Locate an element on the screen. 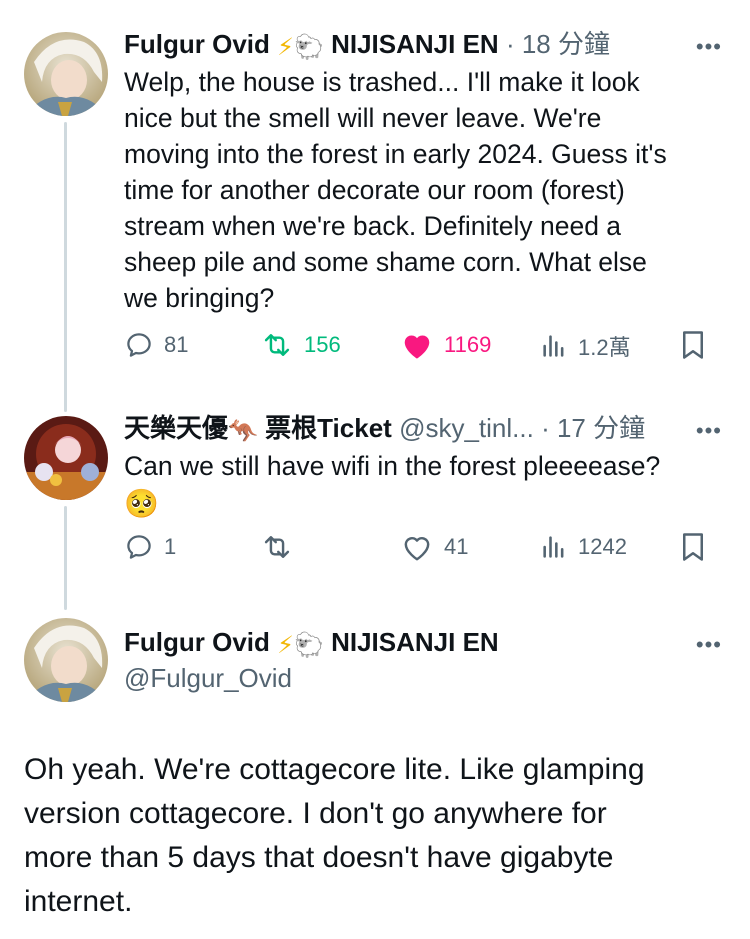 The image size is (750, 939). ticket-label: 票根Ticket is located at coordinates (328, 428).